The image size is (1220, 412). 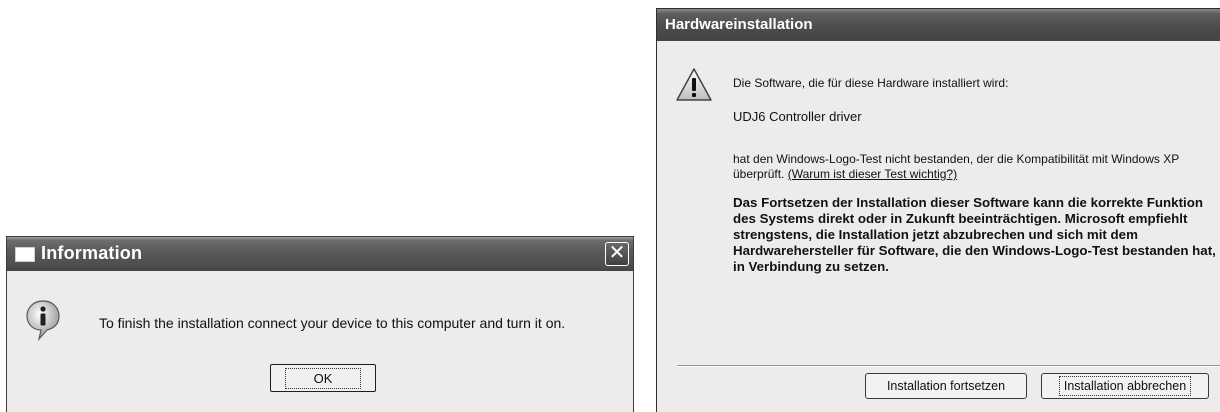 What do you see at coordinates (694, 84) in the screenshot?
I see `warning-icon` at bounding box center [694, 84].